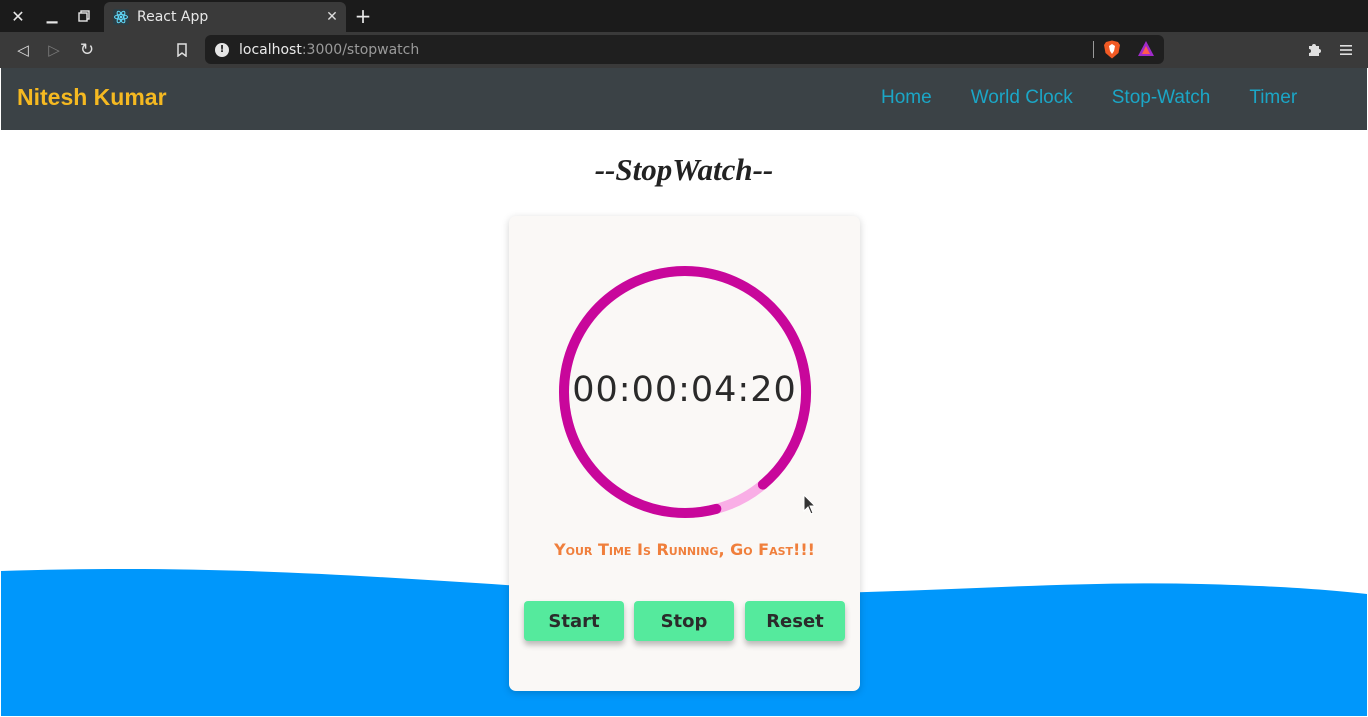  Describe the element at coordinates (1108, 98) in the screenshot. I see `nav-links: Home World Clock Stop-Watch Timer` at that location.